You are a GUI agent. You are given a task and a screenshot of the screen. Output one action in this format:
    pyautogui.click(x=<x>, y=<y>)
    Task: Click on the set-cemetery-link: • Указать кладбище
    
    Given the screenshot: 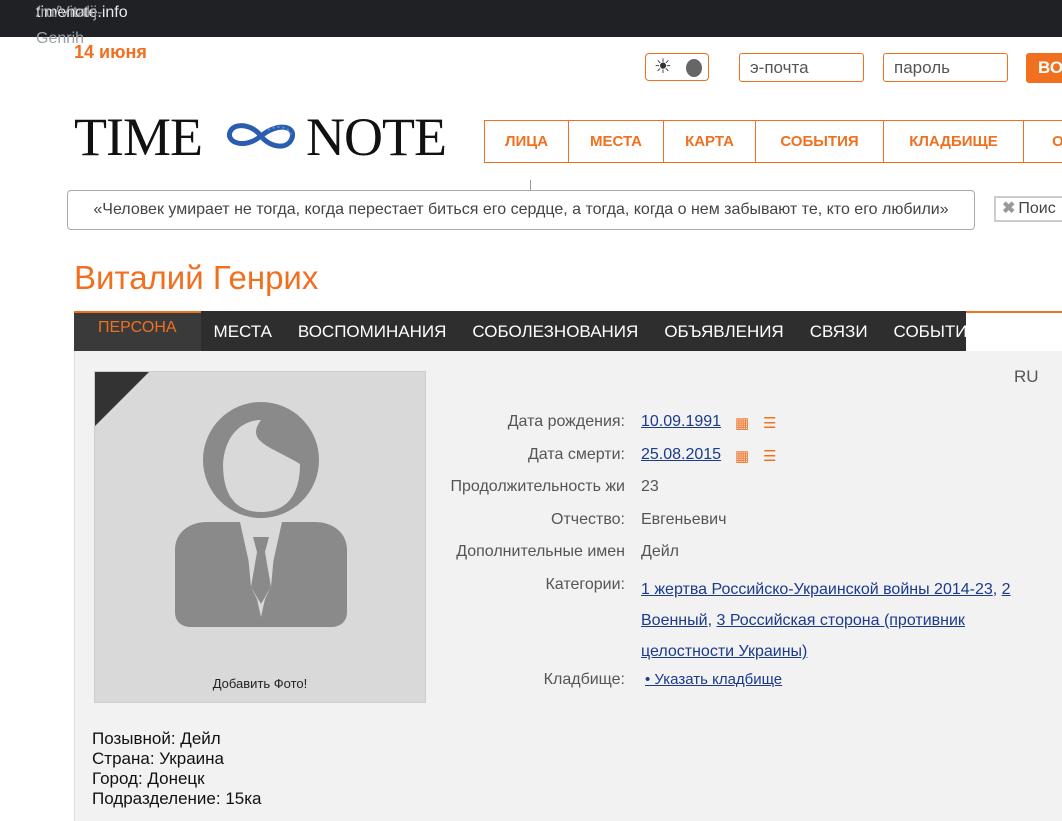 What is the action you would take?
    pyautogui.click(x=713, y=679)
    